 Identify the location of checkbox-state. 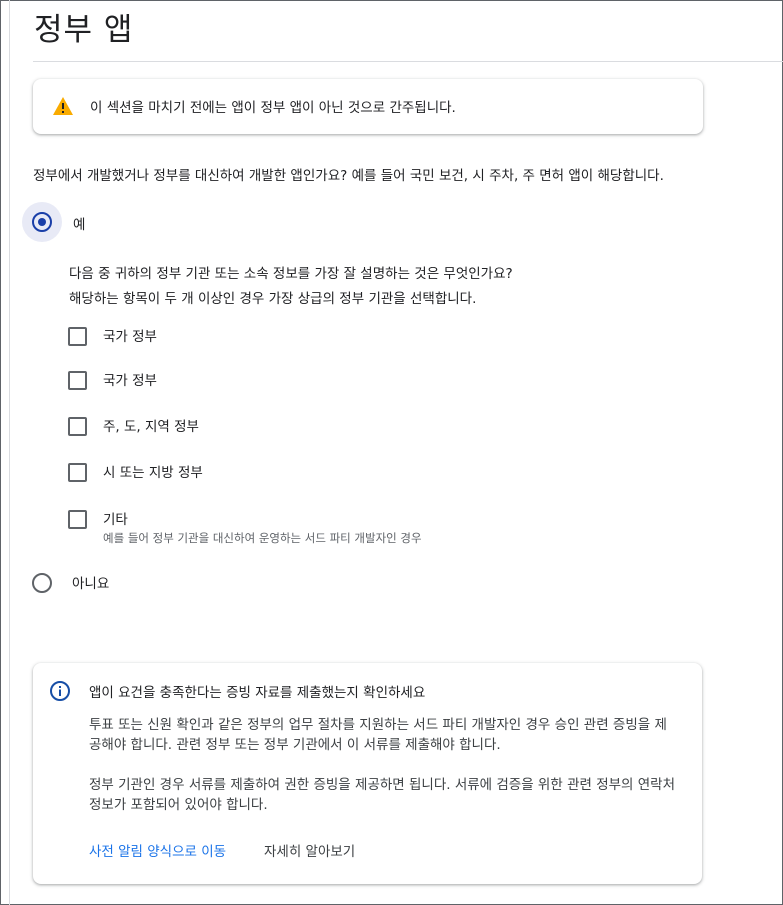
(77, 426).